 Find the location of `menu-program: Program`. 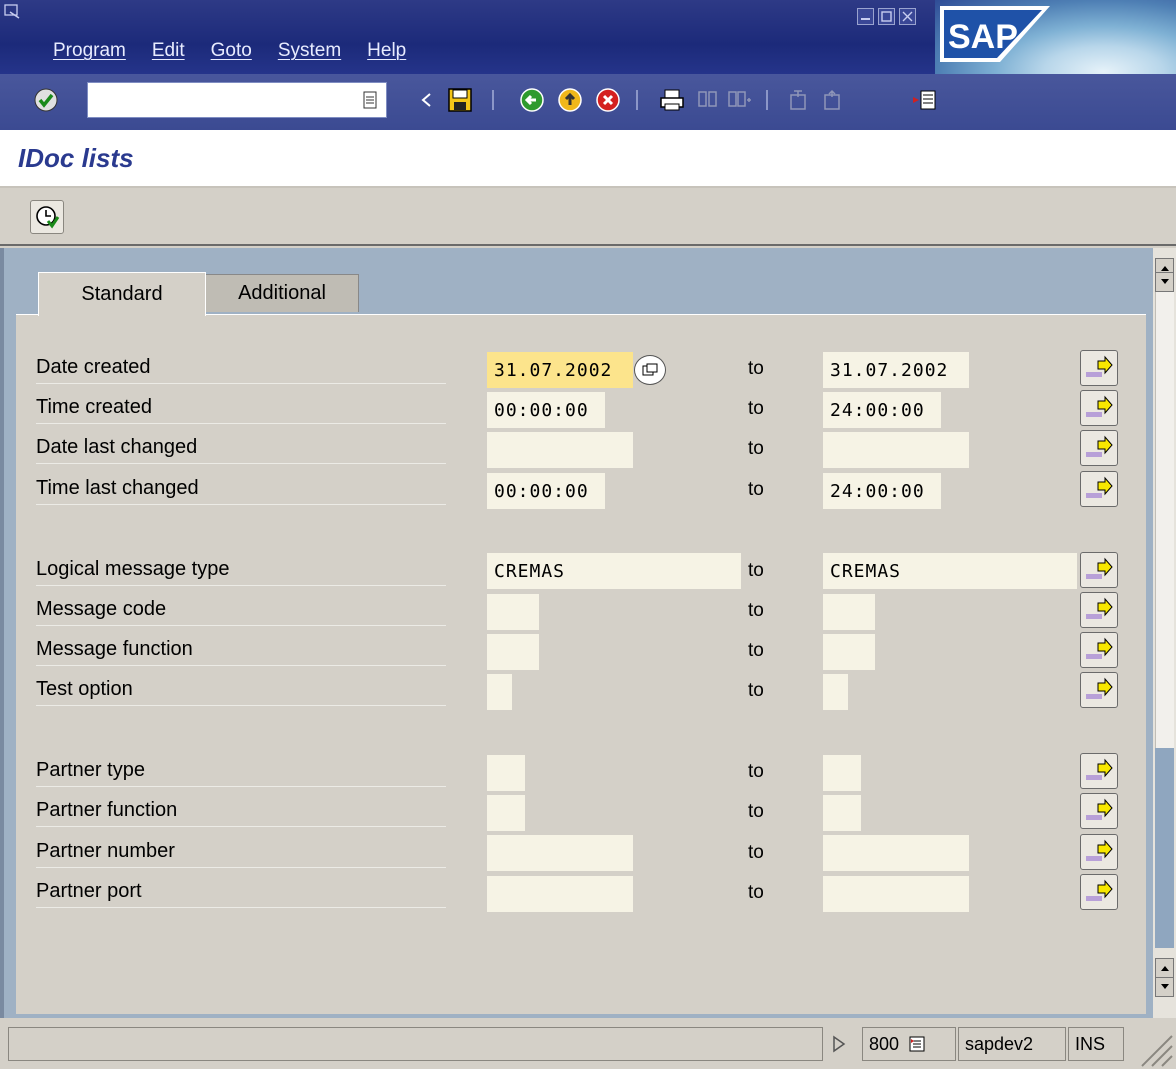

menu-program: Program is located at coordinates (89, 51).